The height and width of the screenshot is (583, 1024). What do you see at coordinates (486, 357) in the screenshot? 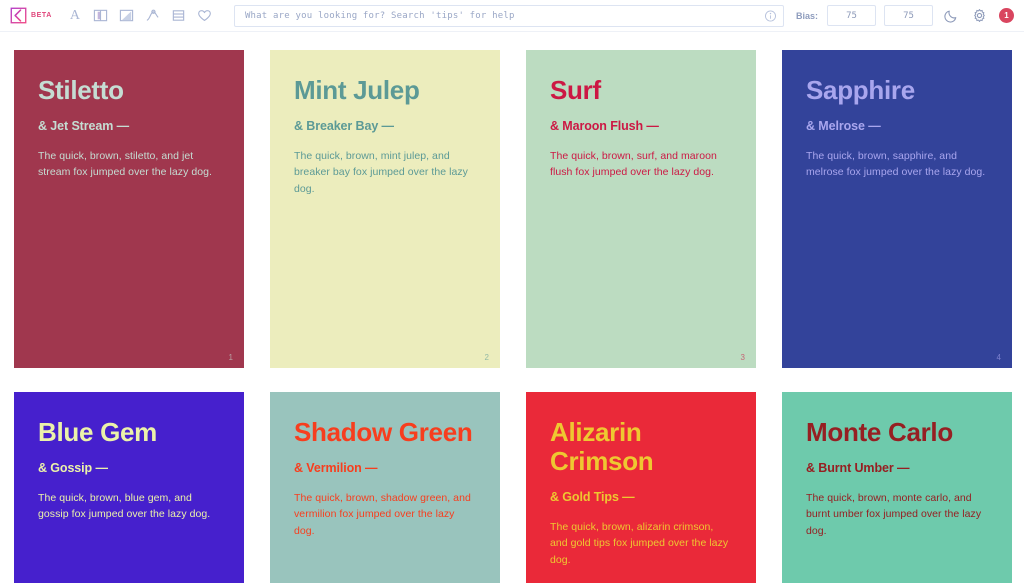
I see `card-index: 2` at bounding box center [486, 357].